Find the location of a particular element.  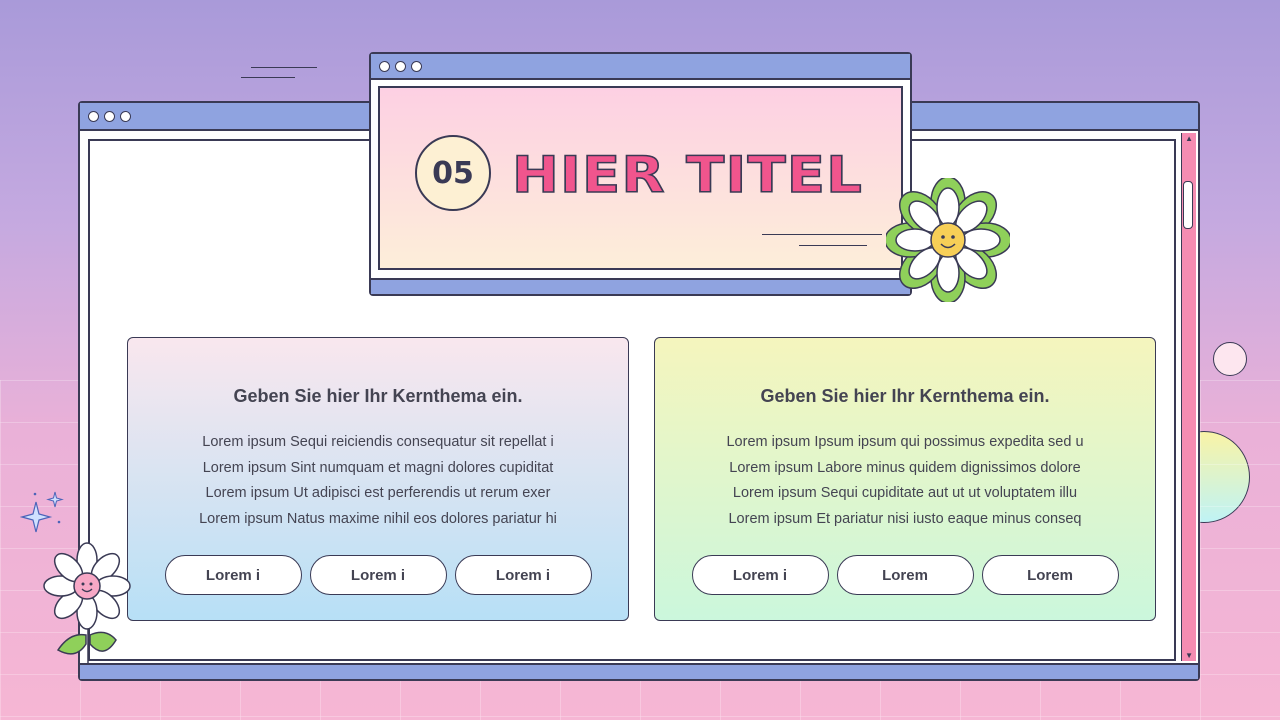

scrollbar-thumb is located at coordinates (1188, 205).